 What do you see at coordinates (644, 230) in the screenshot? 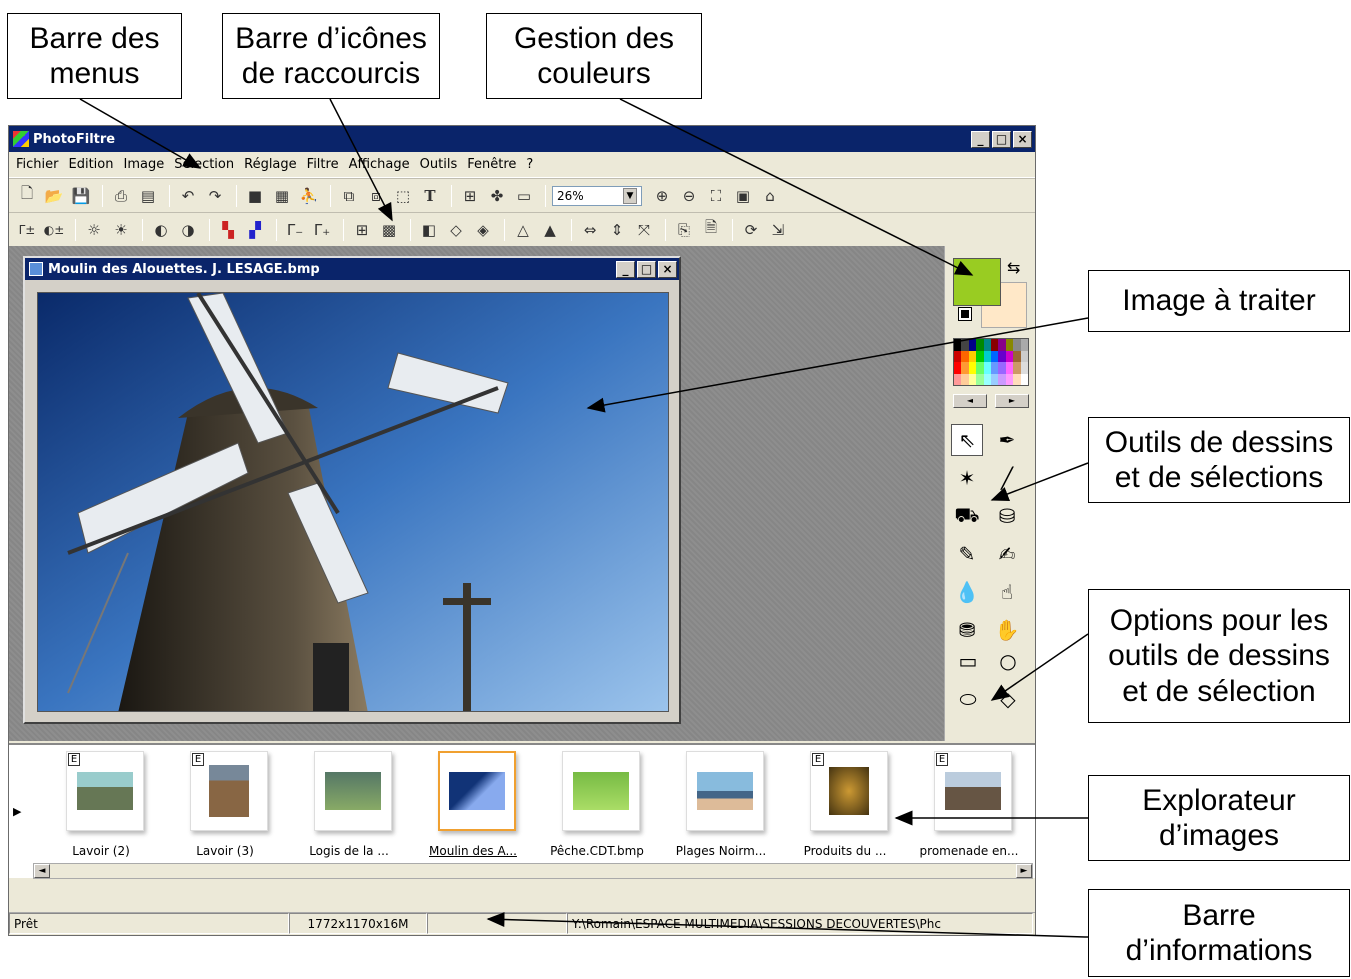
I see `transform-icon: ⤧` at bounding box center [644, 230].